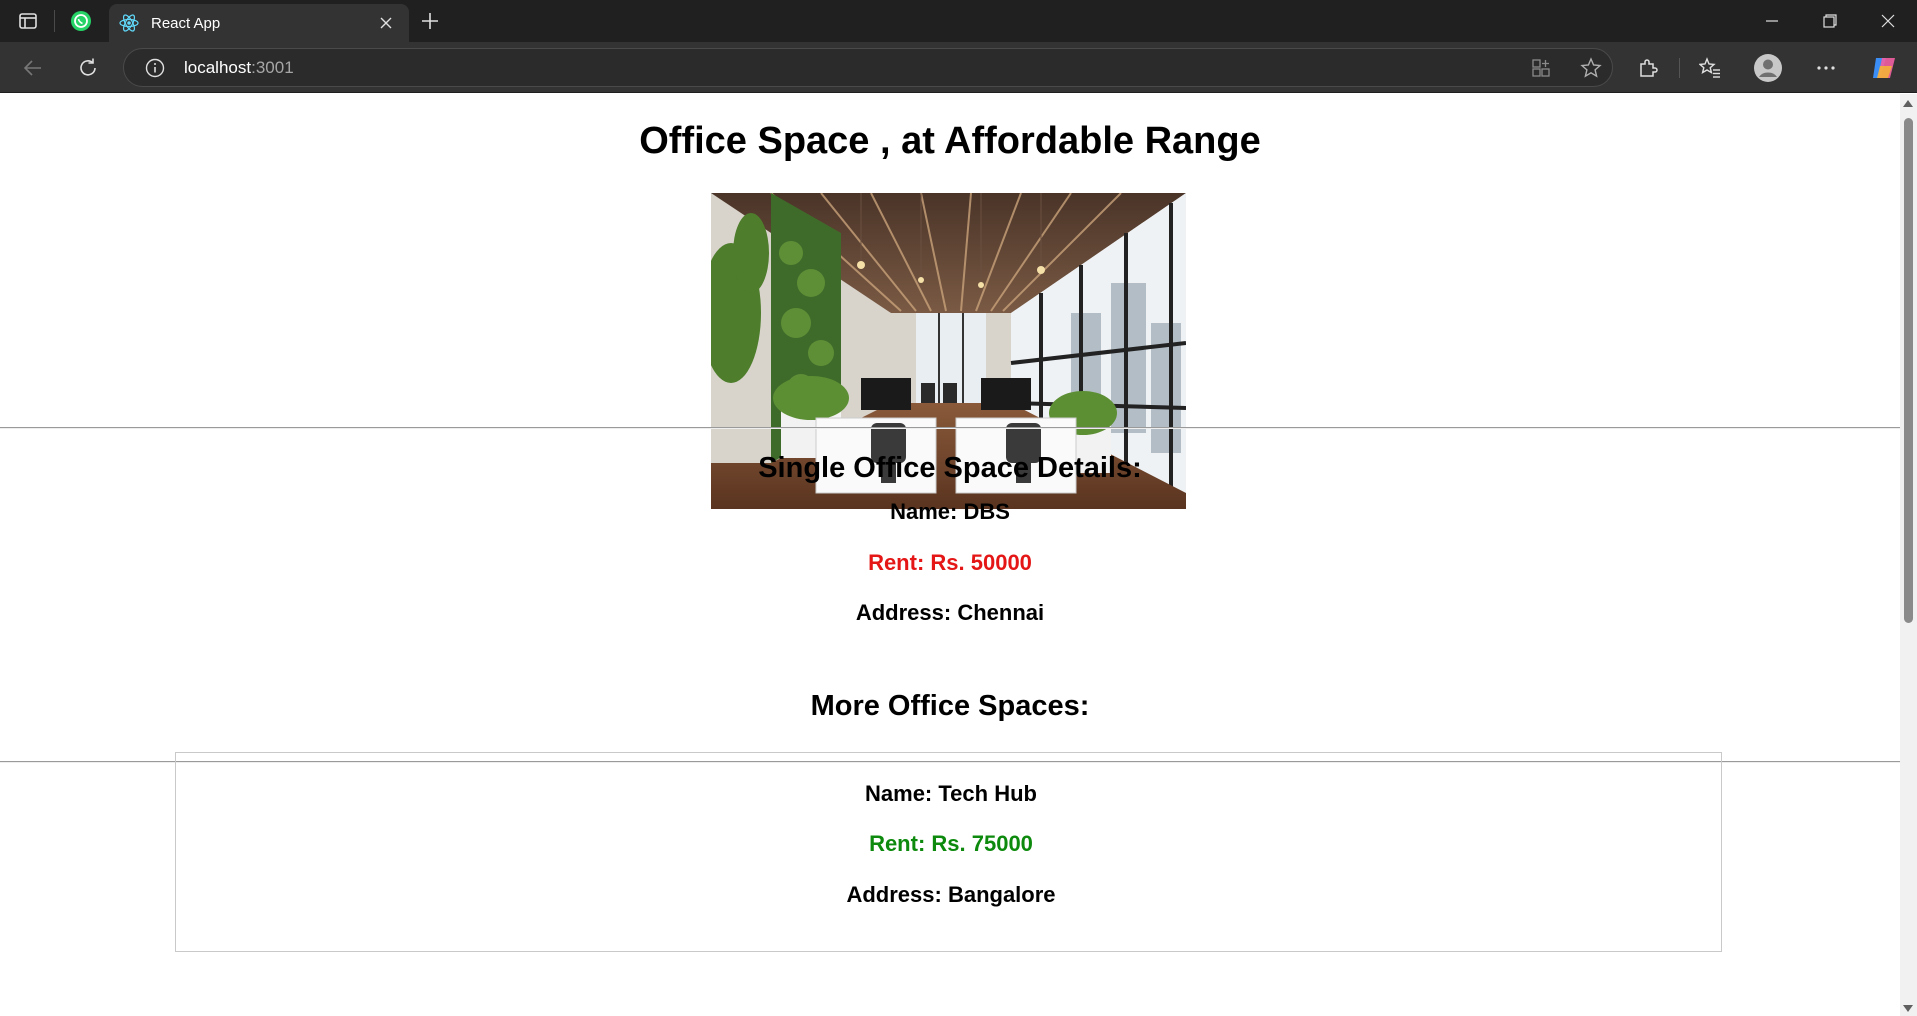  Describe the element at coordinates (129, 23) in the screenshot. I see `react-icon` at that location.